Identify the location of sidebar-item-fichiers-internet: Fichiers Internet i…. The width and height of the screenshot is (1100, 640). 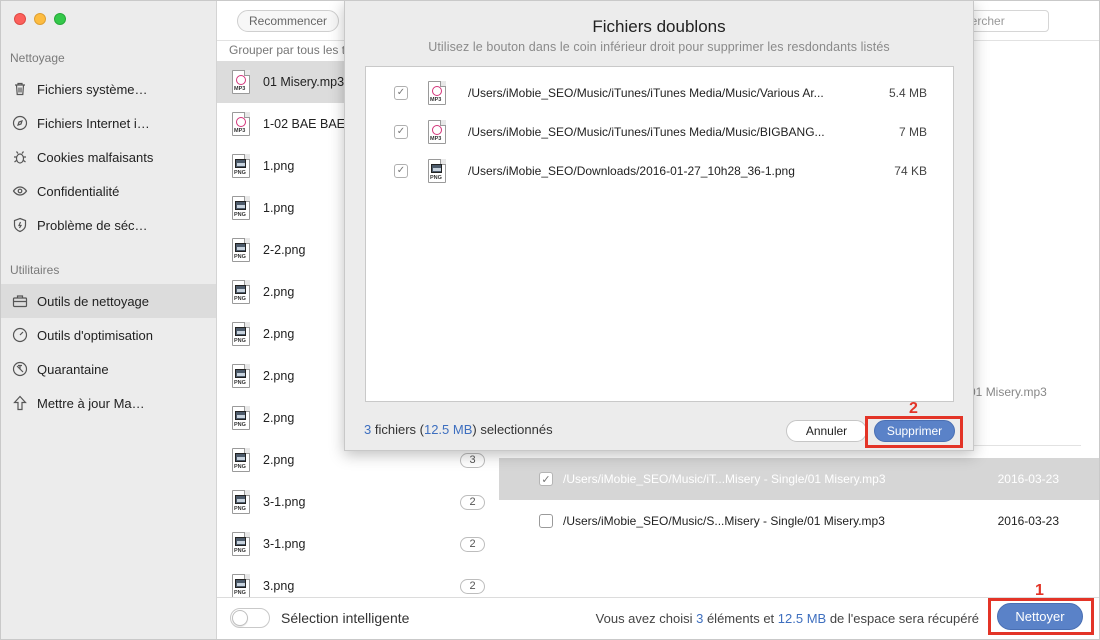
(108, 123).